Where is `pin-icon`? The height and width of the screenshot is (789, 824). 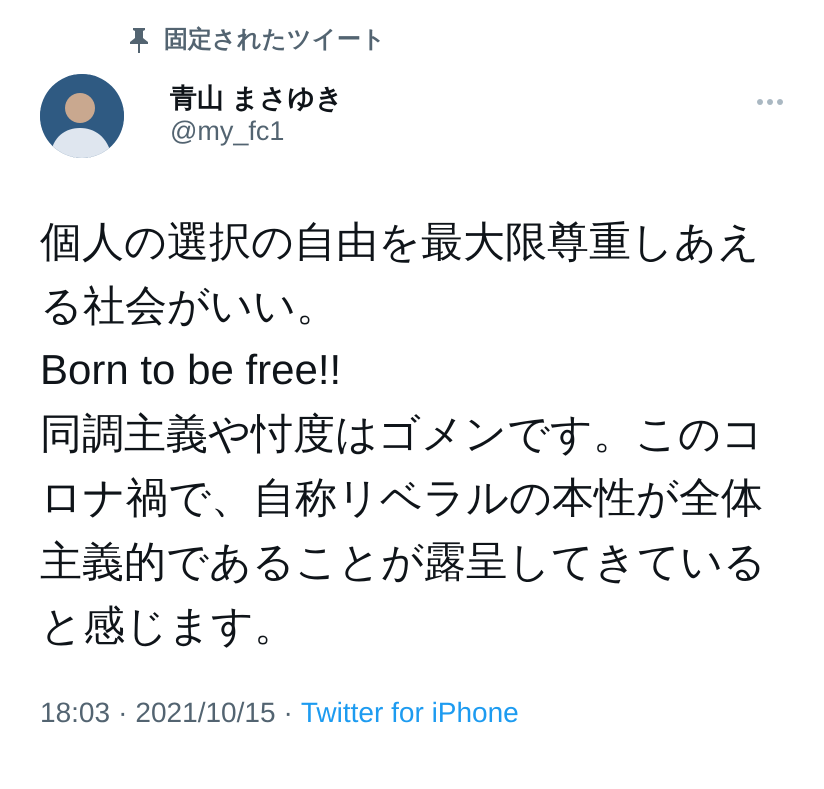 pin-icon is located at coordinates (139, 40).